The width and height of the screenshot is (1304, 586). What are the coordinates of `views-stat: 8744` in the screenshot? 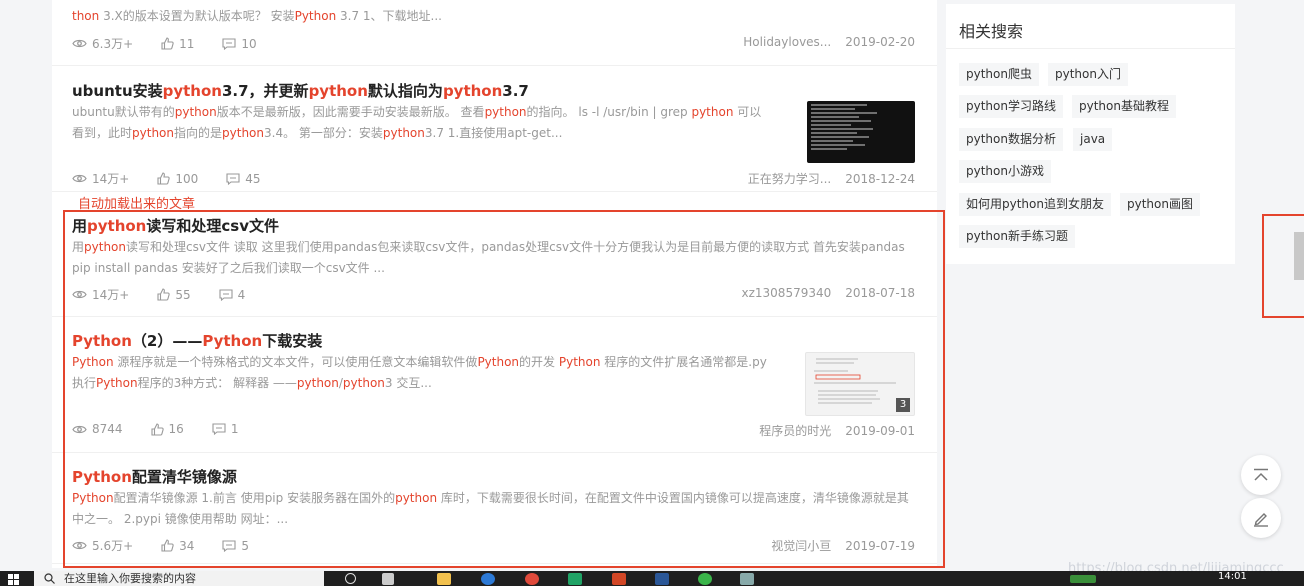 It's located at (97, 429).